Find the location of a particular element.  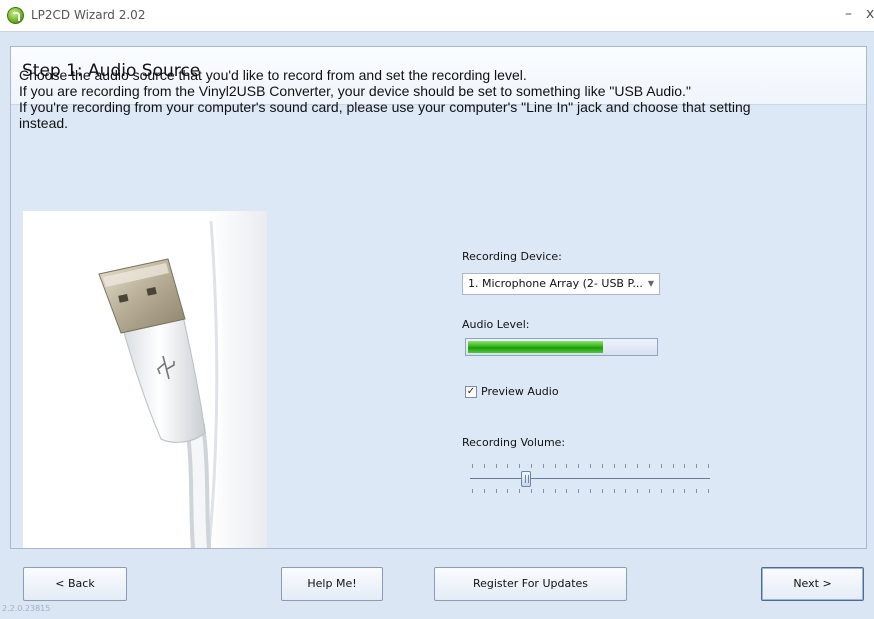

recording-device-dropdown: 1. Microphone Array (2- USB P... ▼ is located at coordinates (561, 284).